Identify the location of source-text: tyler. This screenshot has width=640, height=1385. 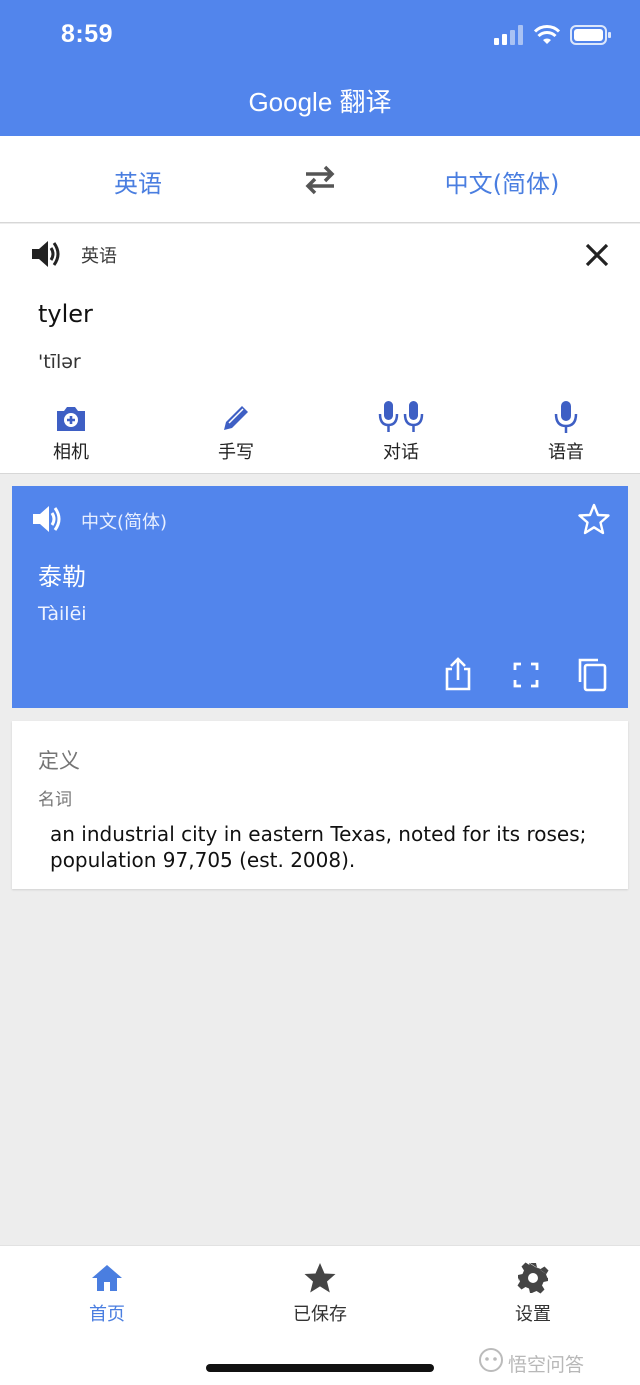
(65, 314).